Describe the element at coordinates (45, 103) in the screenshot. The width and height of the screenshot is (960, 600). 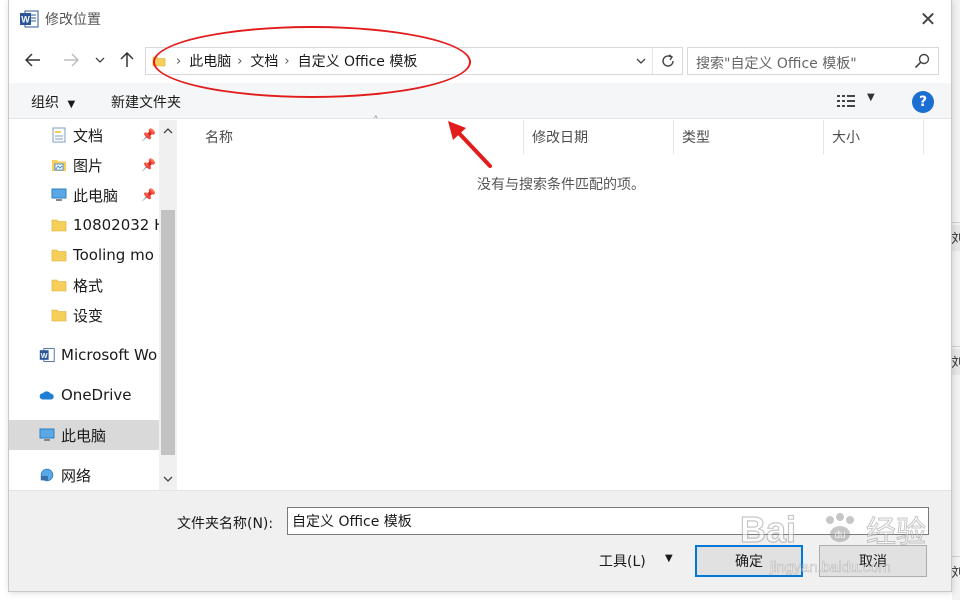
I see `organize-label: 组织` at that location.